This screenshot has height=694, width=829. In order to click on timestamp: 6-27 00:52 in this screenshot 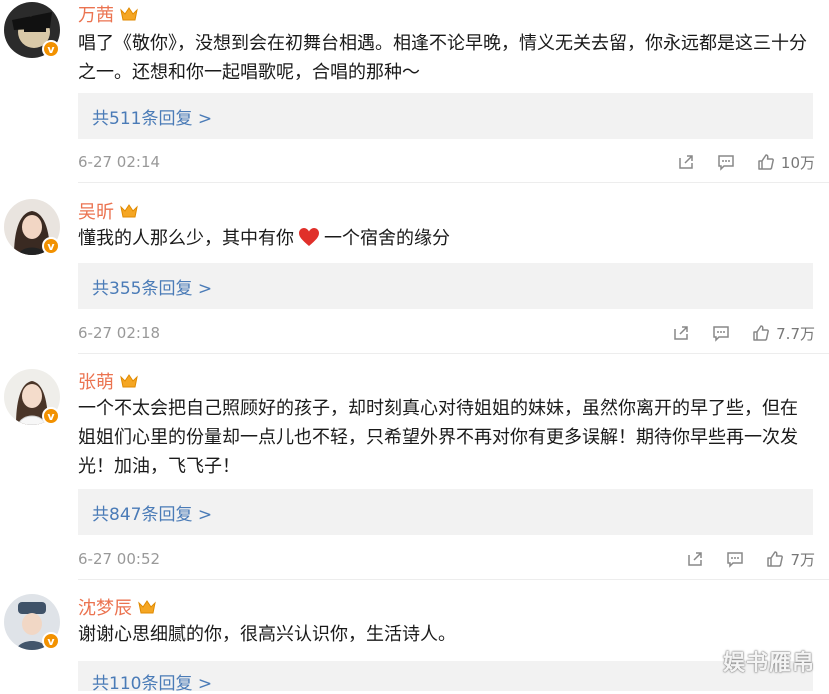, I will do `click(119, 559)`.